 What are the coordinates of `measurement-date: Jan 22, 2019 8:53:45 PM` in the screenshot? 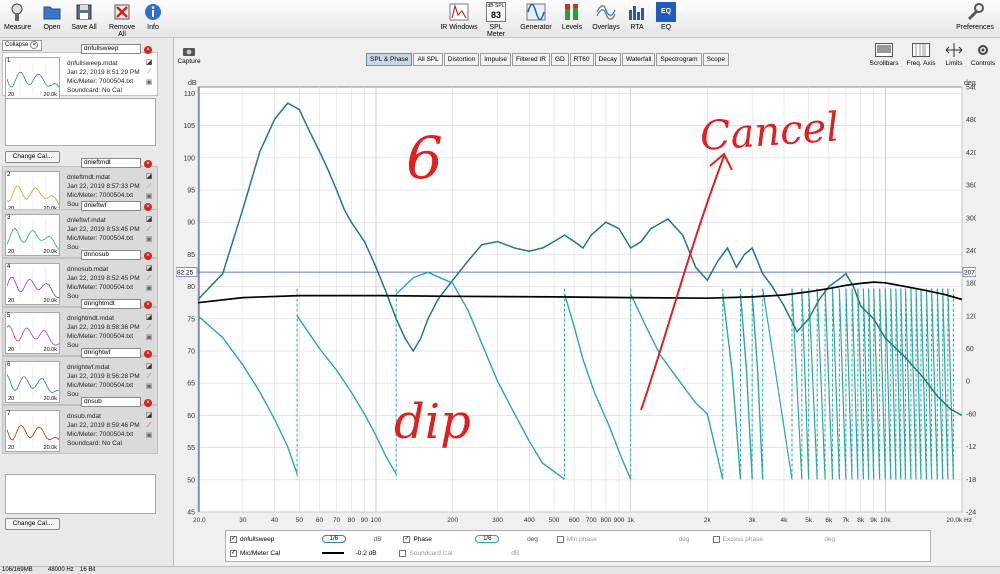 It's located at (103, 229).